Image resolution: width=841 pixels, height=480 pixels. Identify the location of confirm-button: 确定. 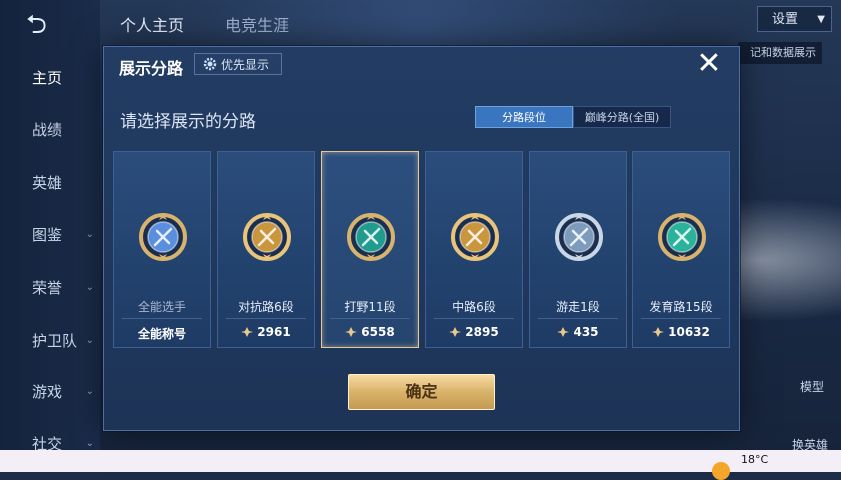
(421, 392).